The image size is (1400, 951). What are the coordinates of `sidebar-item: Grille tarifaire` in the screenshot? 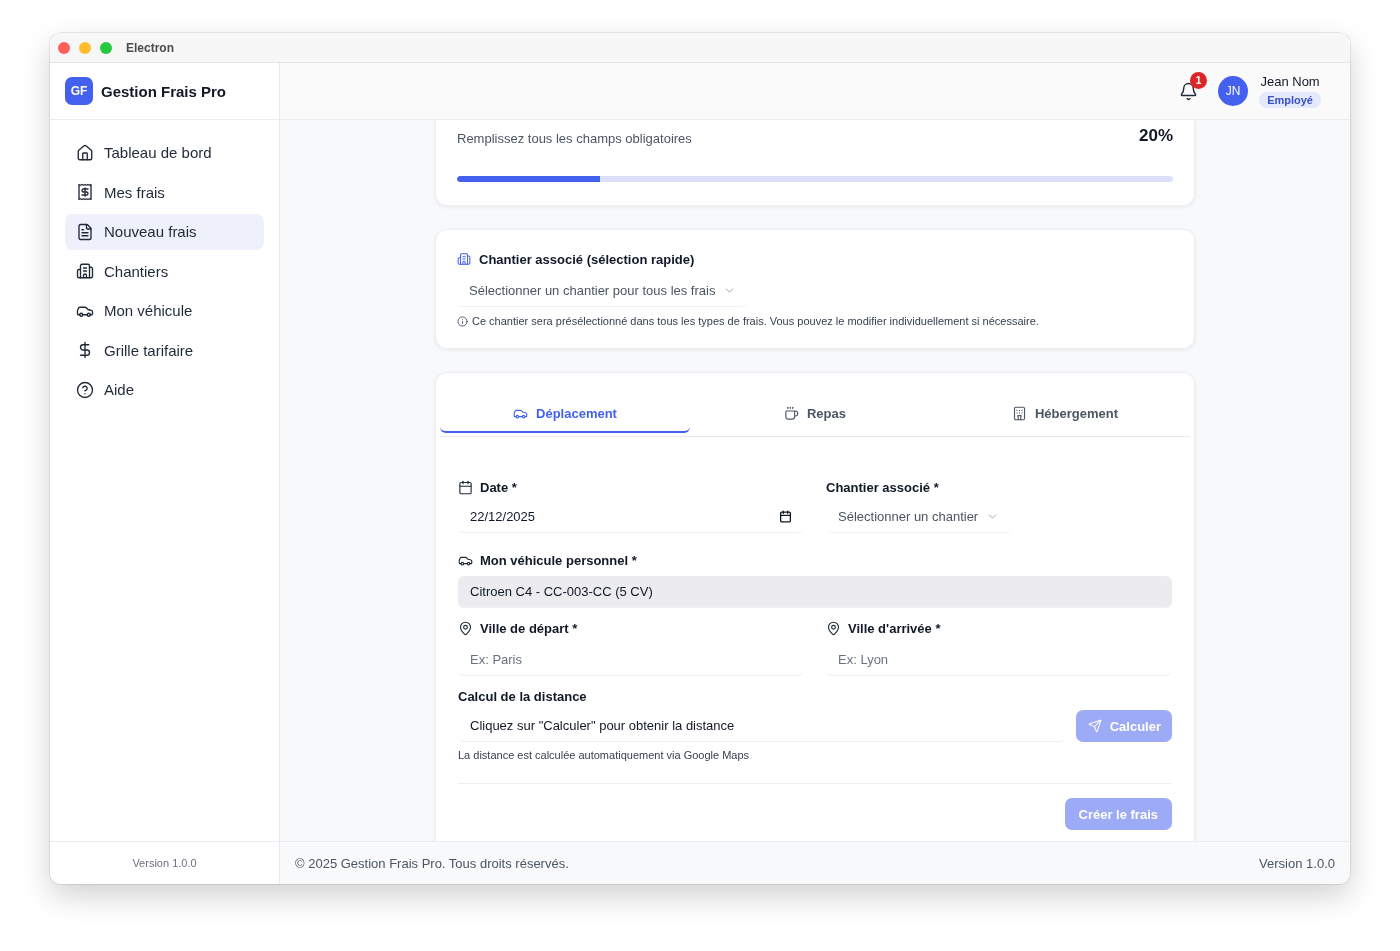 It's located at (164, 350).